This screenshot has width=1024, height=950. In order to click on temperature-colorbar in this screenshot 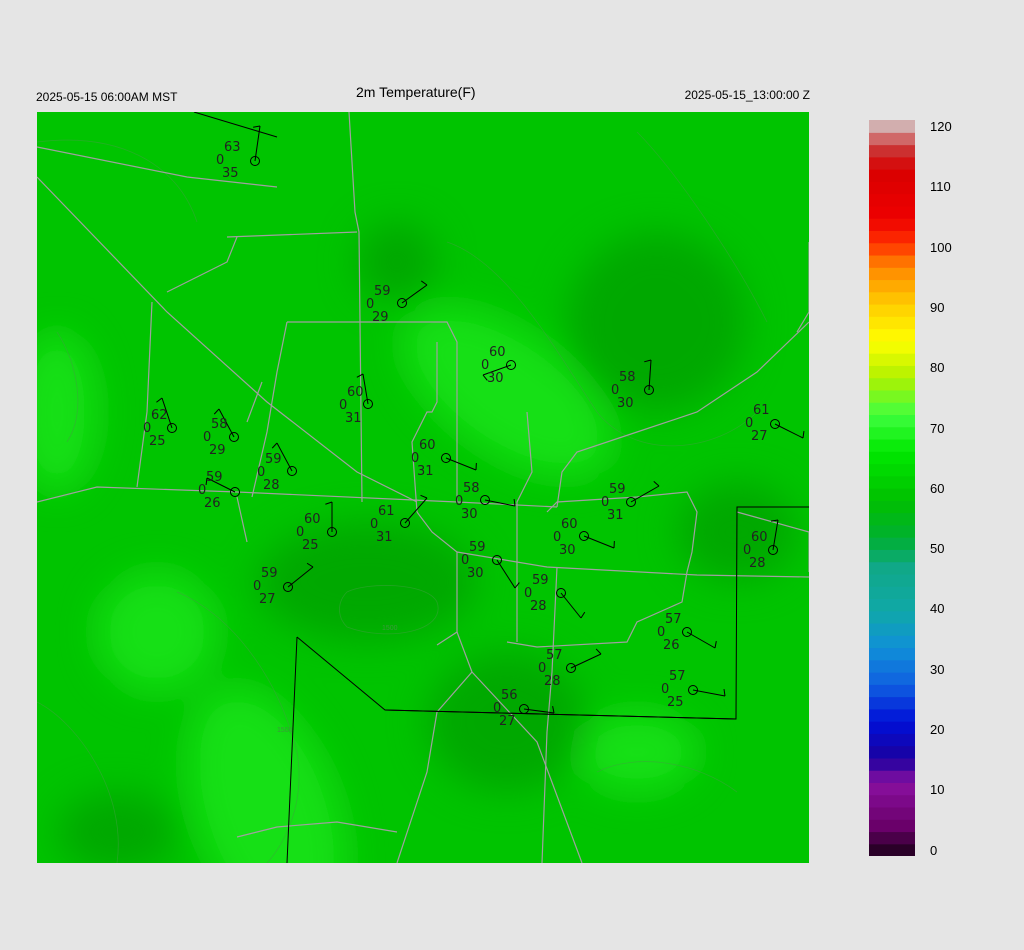, I will do `click(892, 488)`.